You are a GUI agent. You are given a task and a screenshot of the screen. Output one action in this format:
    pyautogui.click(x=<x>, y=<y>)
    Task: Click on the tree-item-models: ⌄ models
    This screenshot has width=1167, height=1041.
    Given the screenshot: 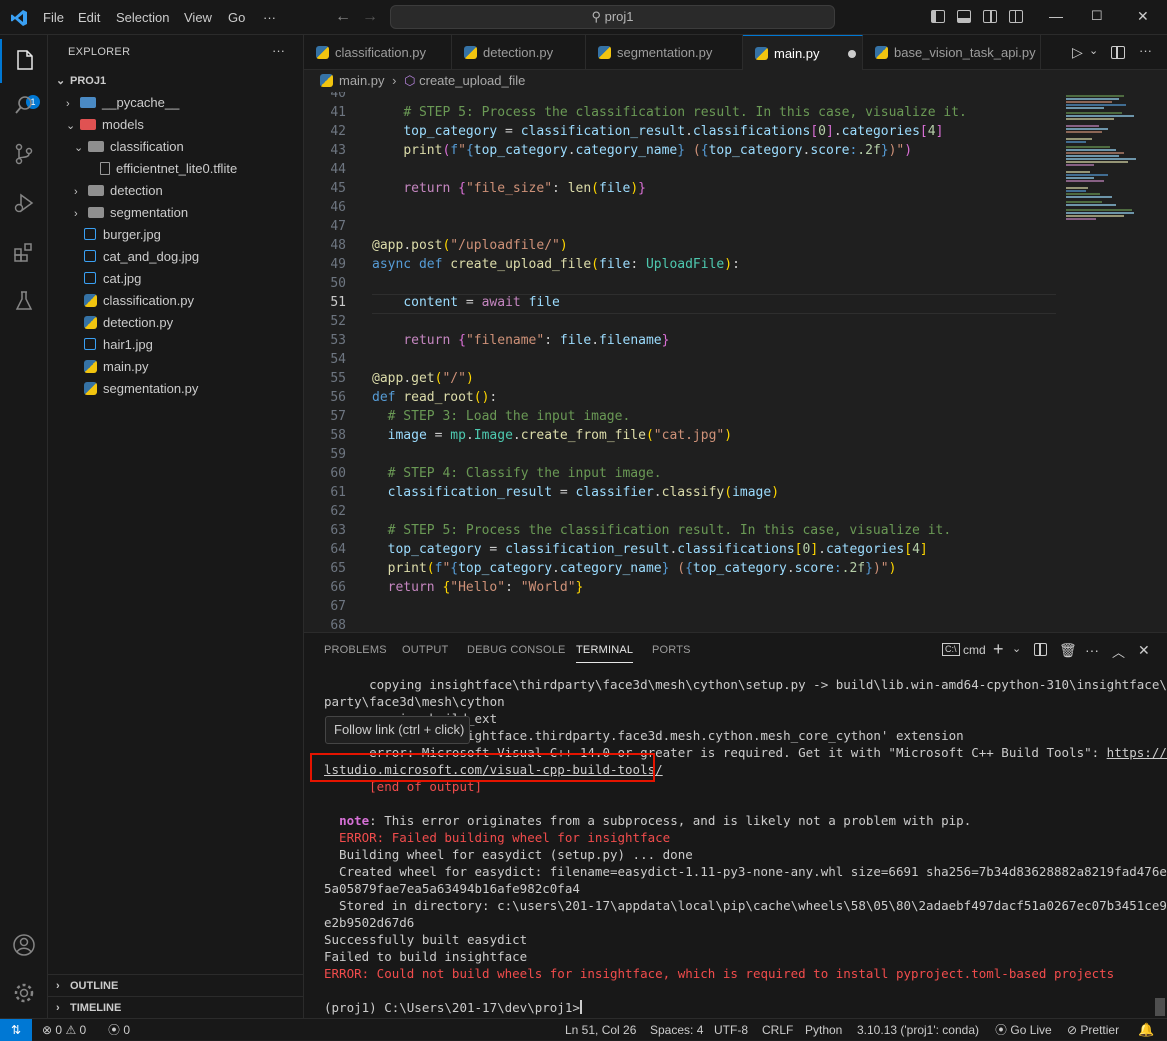 What is the action you would take?
    pyautogui.click(x=105, y=125)
    